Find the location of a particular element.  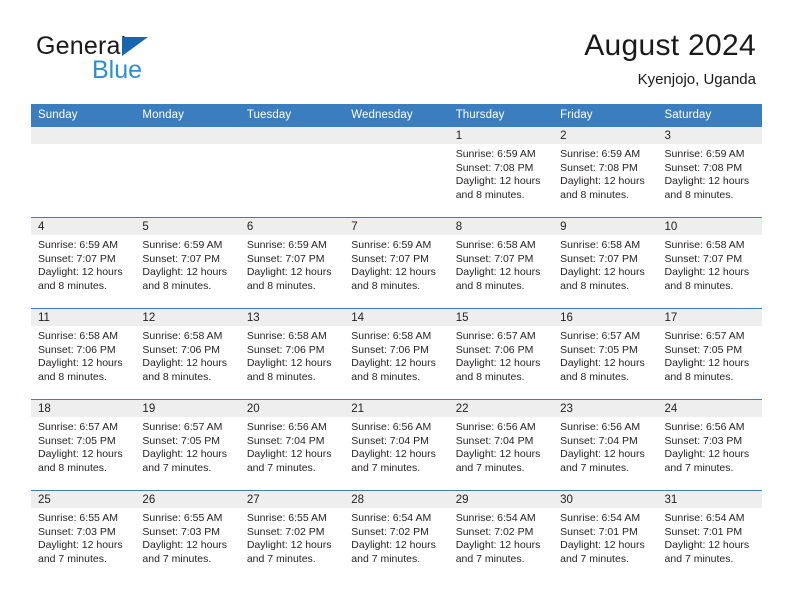

day-number: 16 is located at coordinates (605, 317).